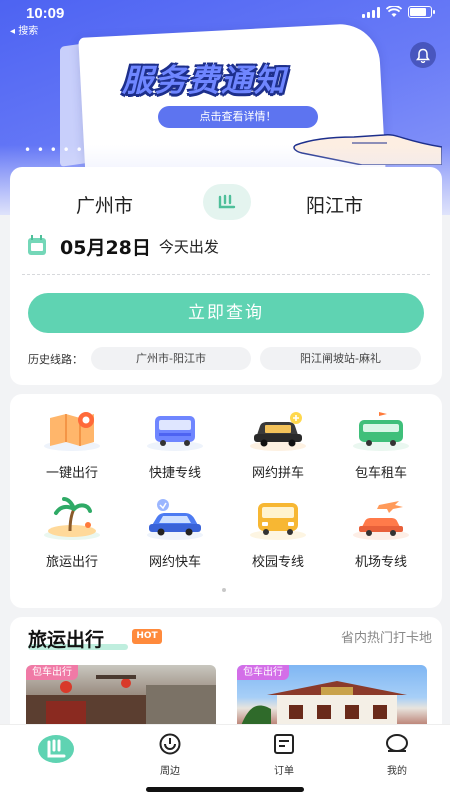  What do you see at coordinates (421, 12) in the screenshot?
I see `battery-icon` at bounding box center [421, 12].